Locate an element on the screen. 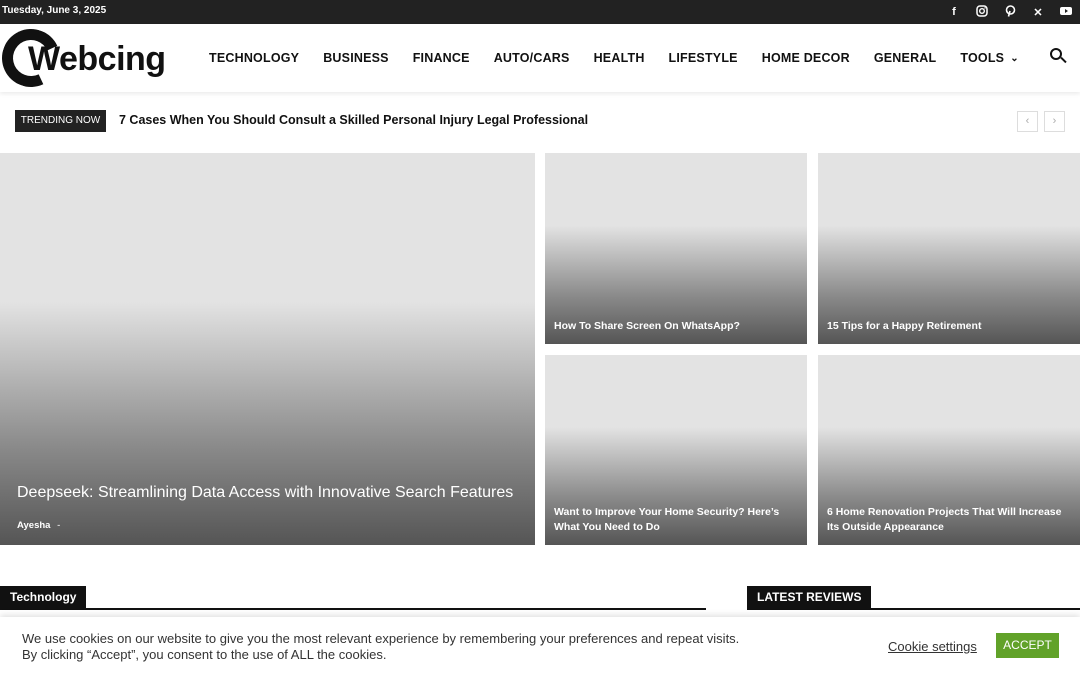 This screenshot has width=1080, height=675. current-date: Tuesday, June 3, 2025 is located at coordinates (54, 10).